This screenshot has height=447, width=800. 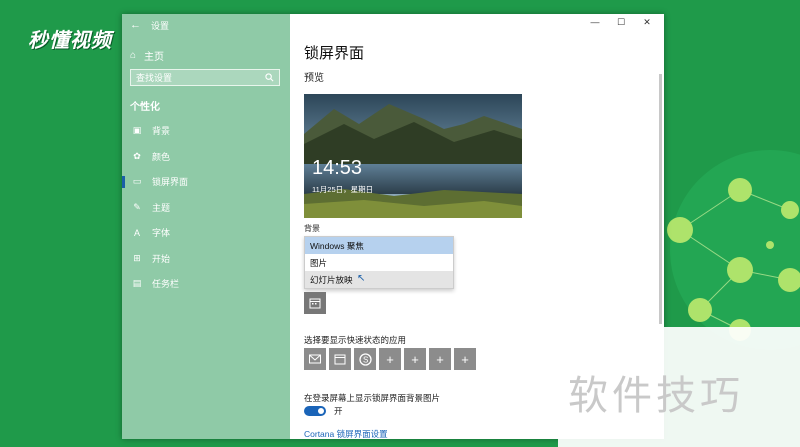 I want to click on show-background-toggle, so click(x=315, y=411).